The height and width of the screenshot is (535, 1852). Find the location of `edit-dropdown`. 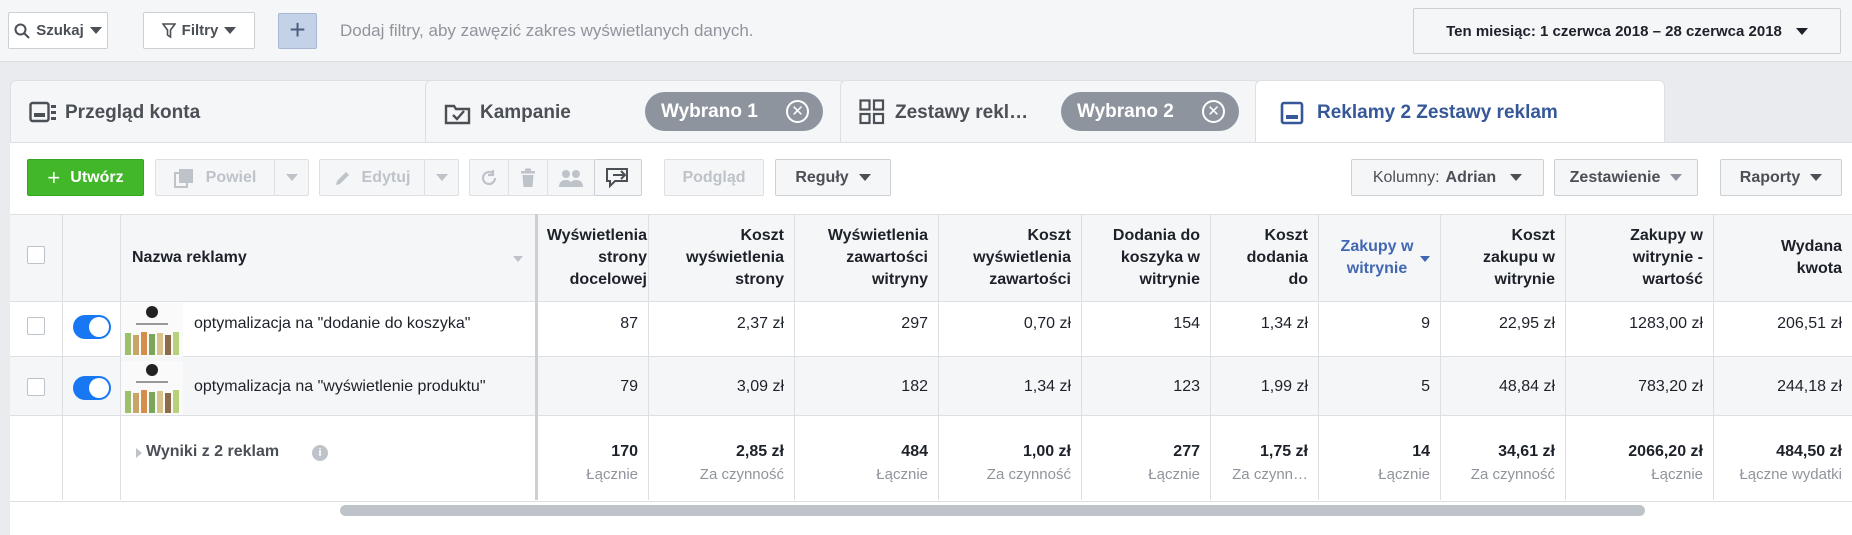

edit-dropdown is located at coordinates (441, 177).